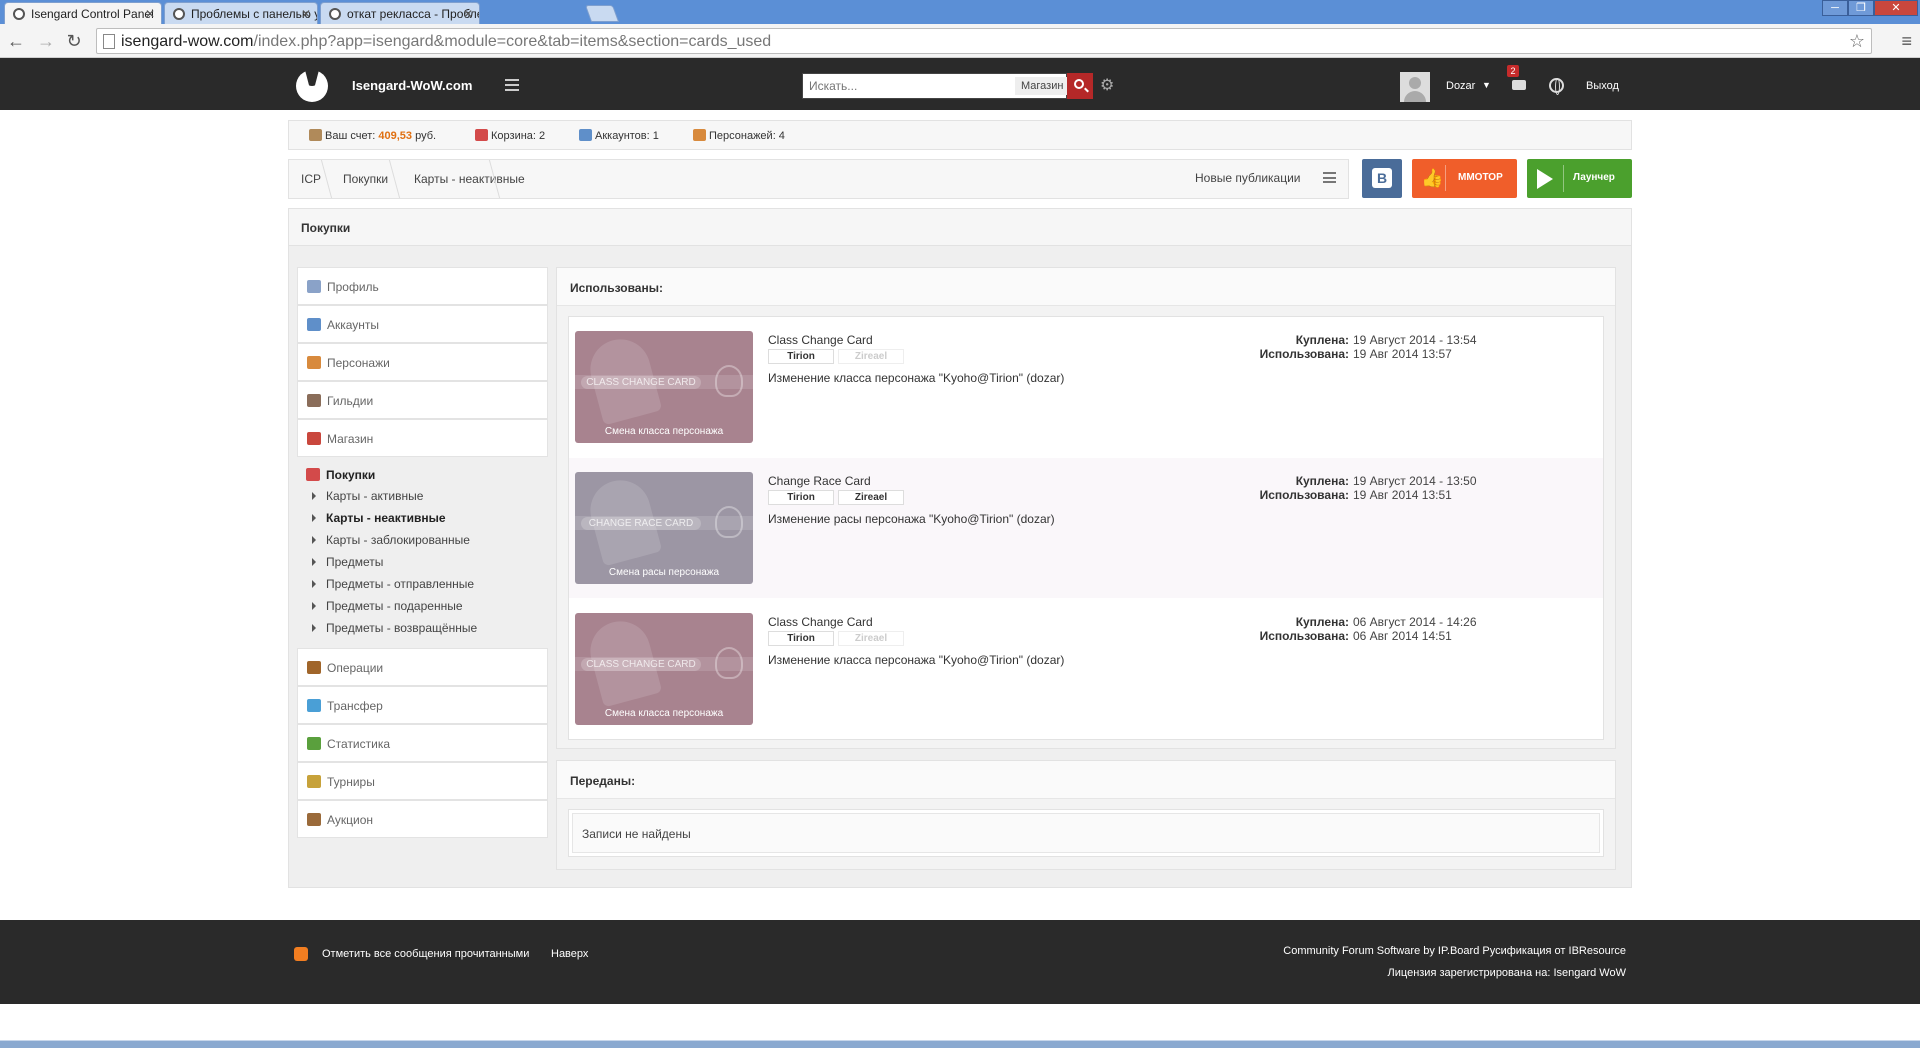  What do you see at coordinates (422, 781) in the screenshot?
I see `sidebar-item-tournaments: Турниры` at bounding box center [422, 781].